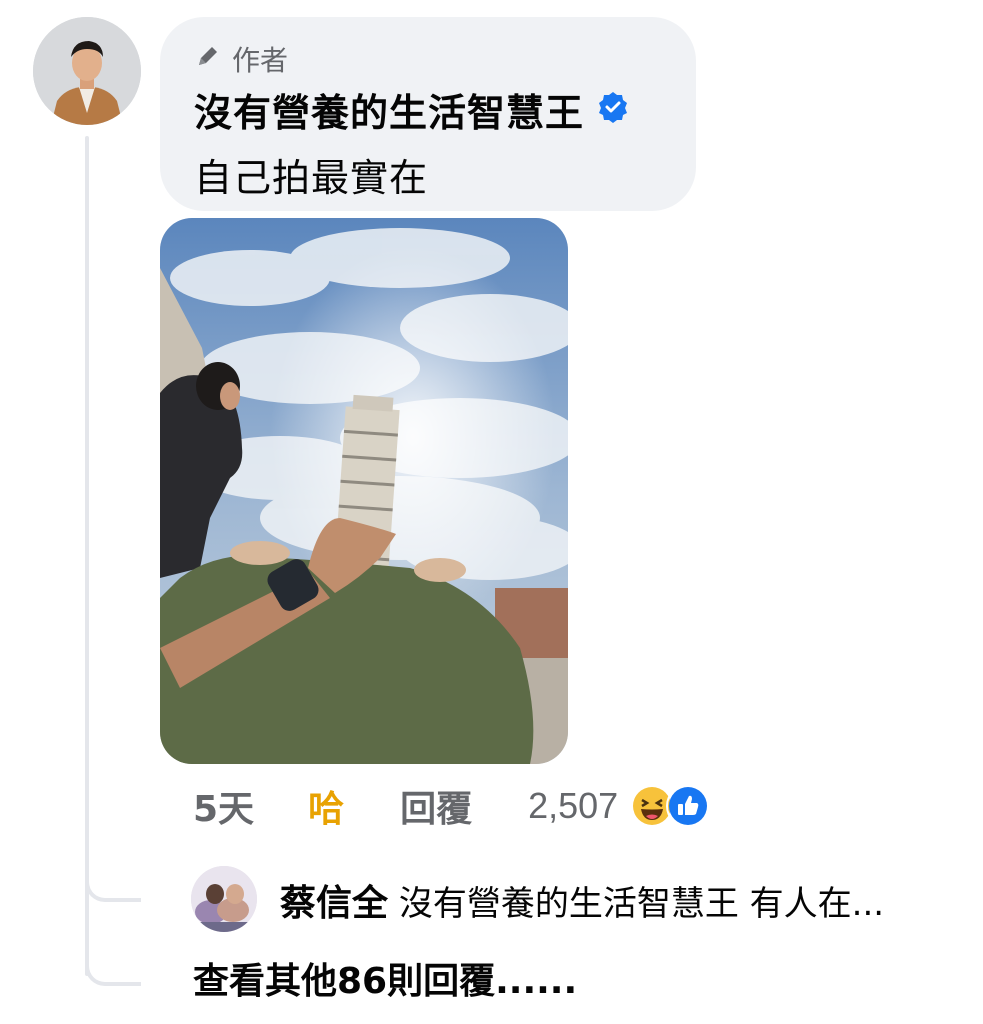  Describe the element at coordinates (87, 556) in the screenshot. I see `thread-line` at that location.